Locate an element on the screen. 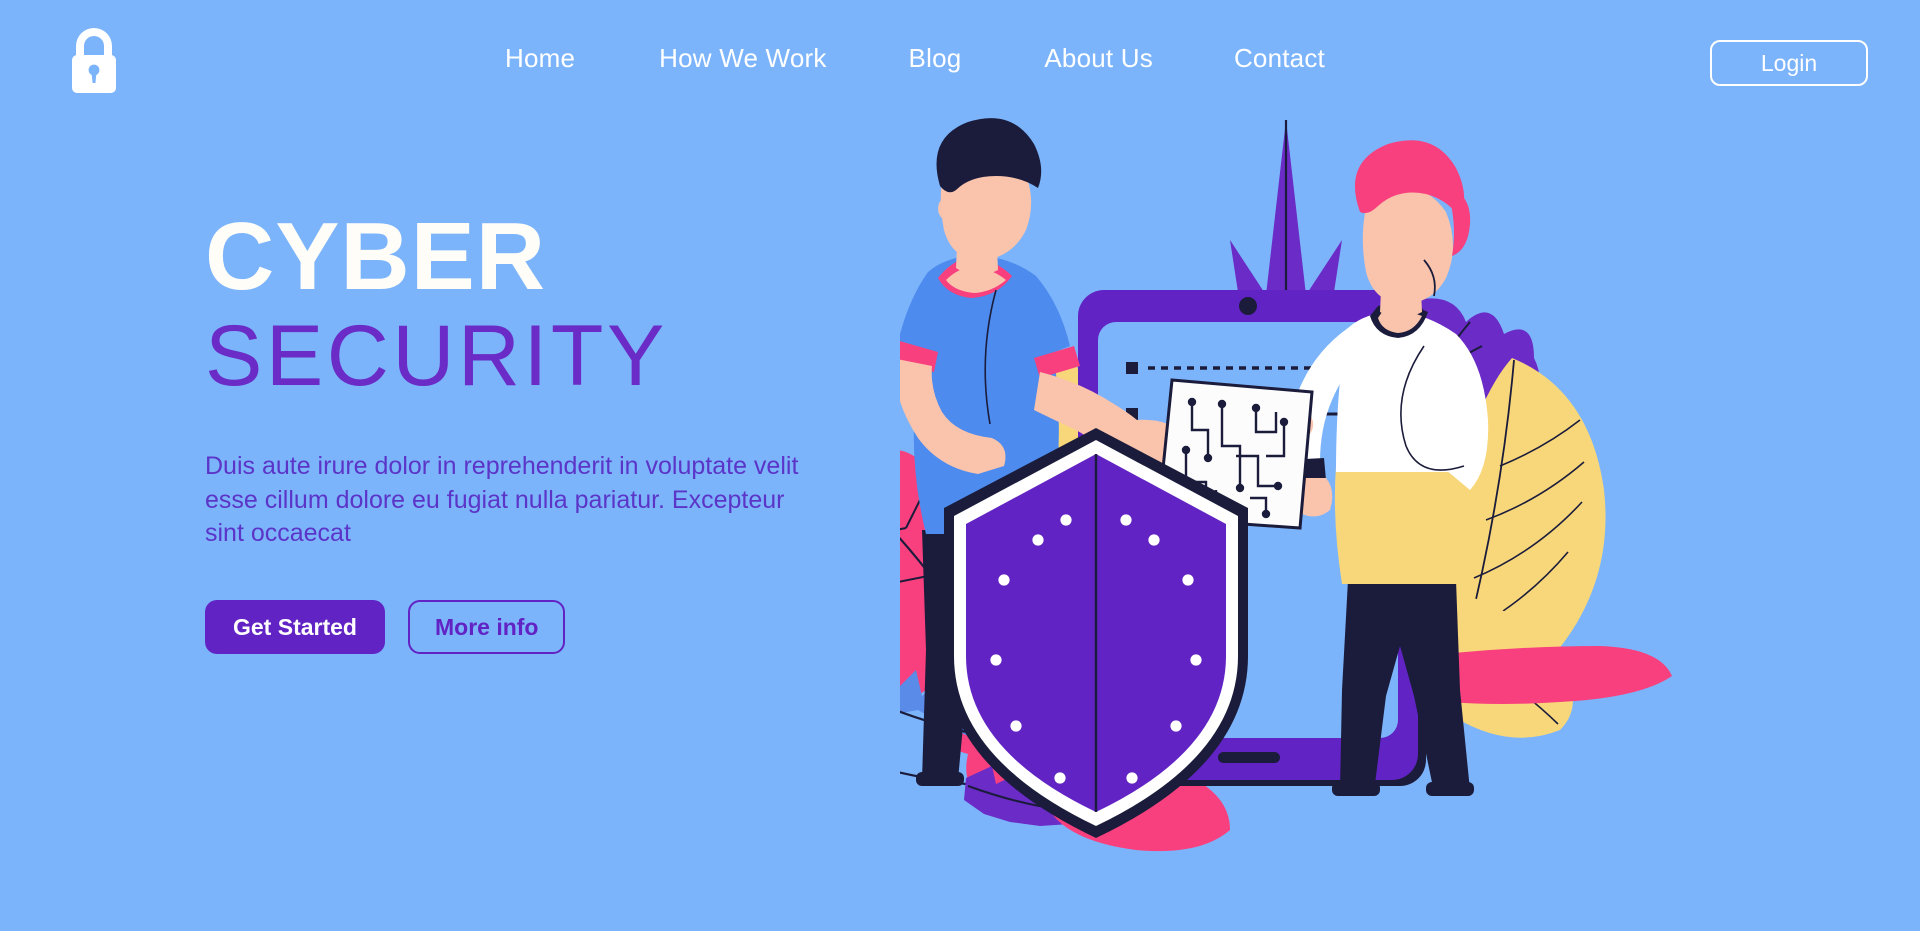 The image size is (1920, 931). hero-action-buttons: Get Started More info is located at coordinates (525, 627).